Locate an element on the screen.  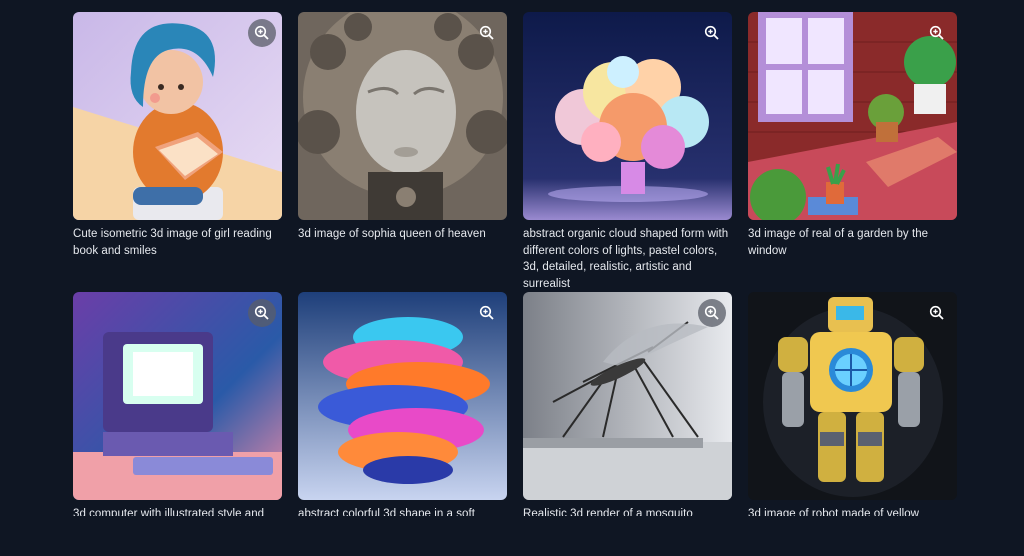
gallery-card: 3d image of robot made of yellow is located at coordinates (852, 424).